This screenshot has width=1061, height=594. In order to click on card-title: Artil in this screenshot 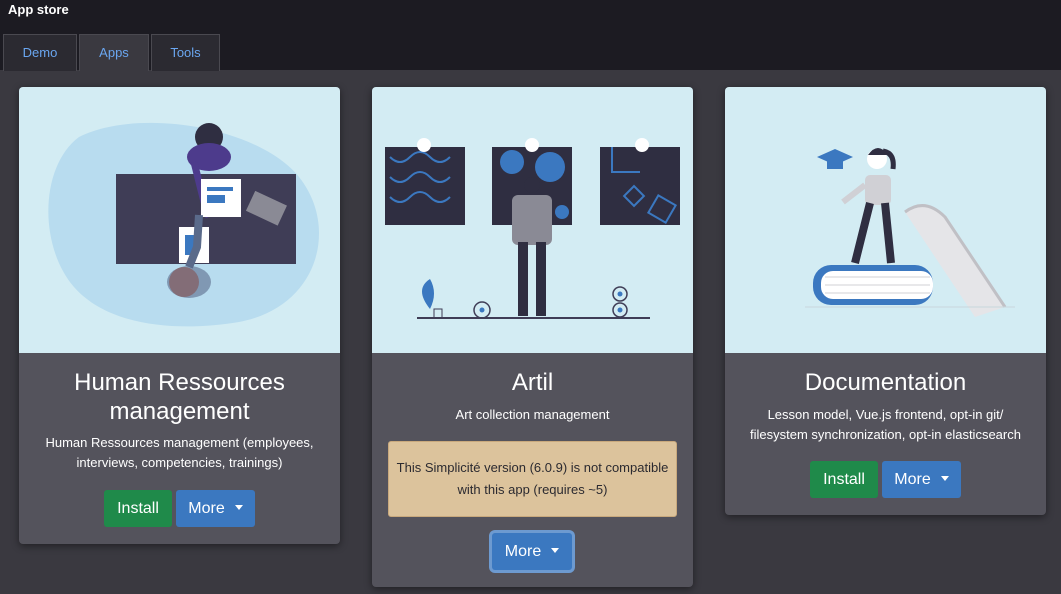, I will do `click(532, 382)`.